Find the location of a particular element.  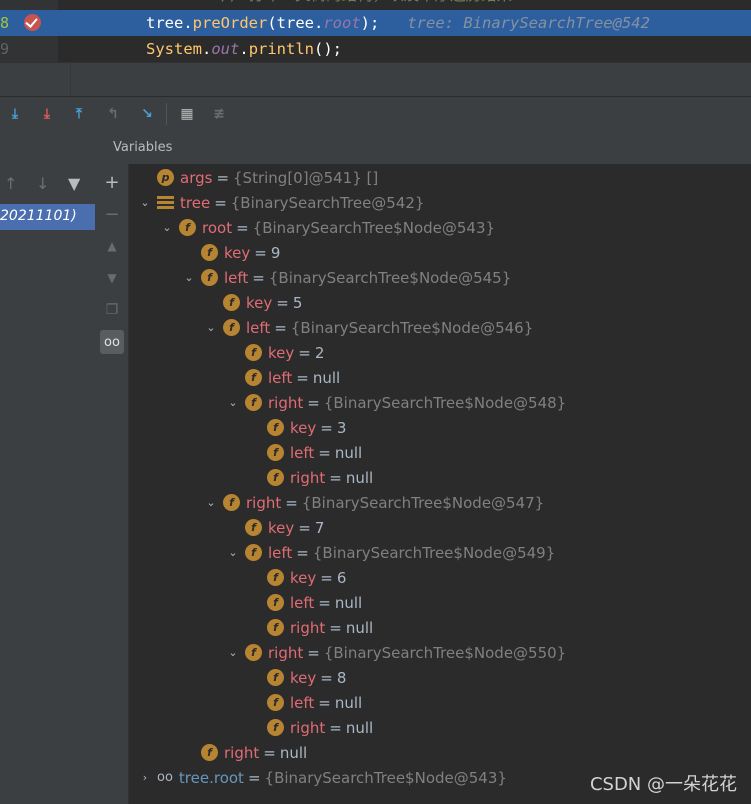

variable-value: {BinarySearchTree$Node@546} is located at coordinates (412, 327).